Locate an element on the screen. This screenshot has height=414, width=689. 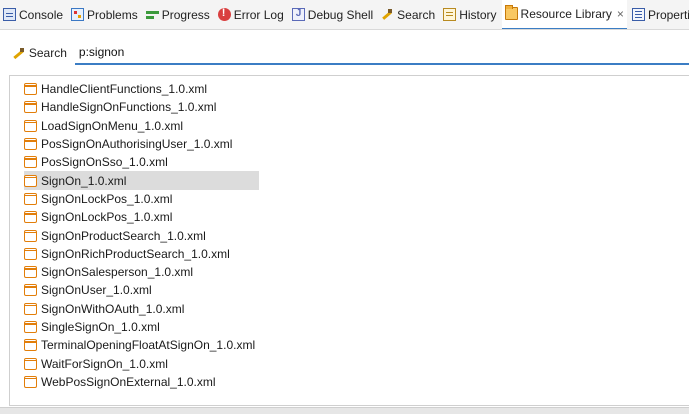
list-item: HandleClientFunctions_1.0.xml is located at coordinates (141, 89).